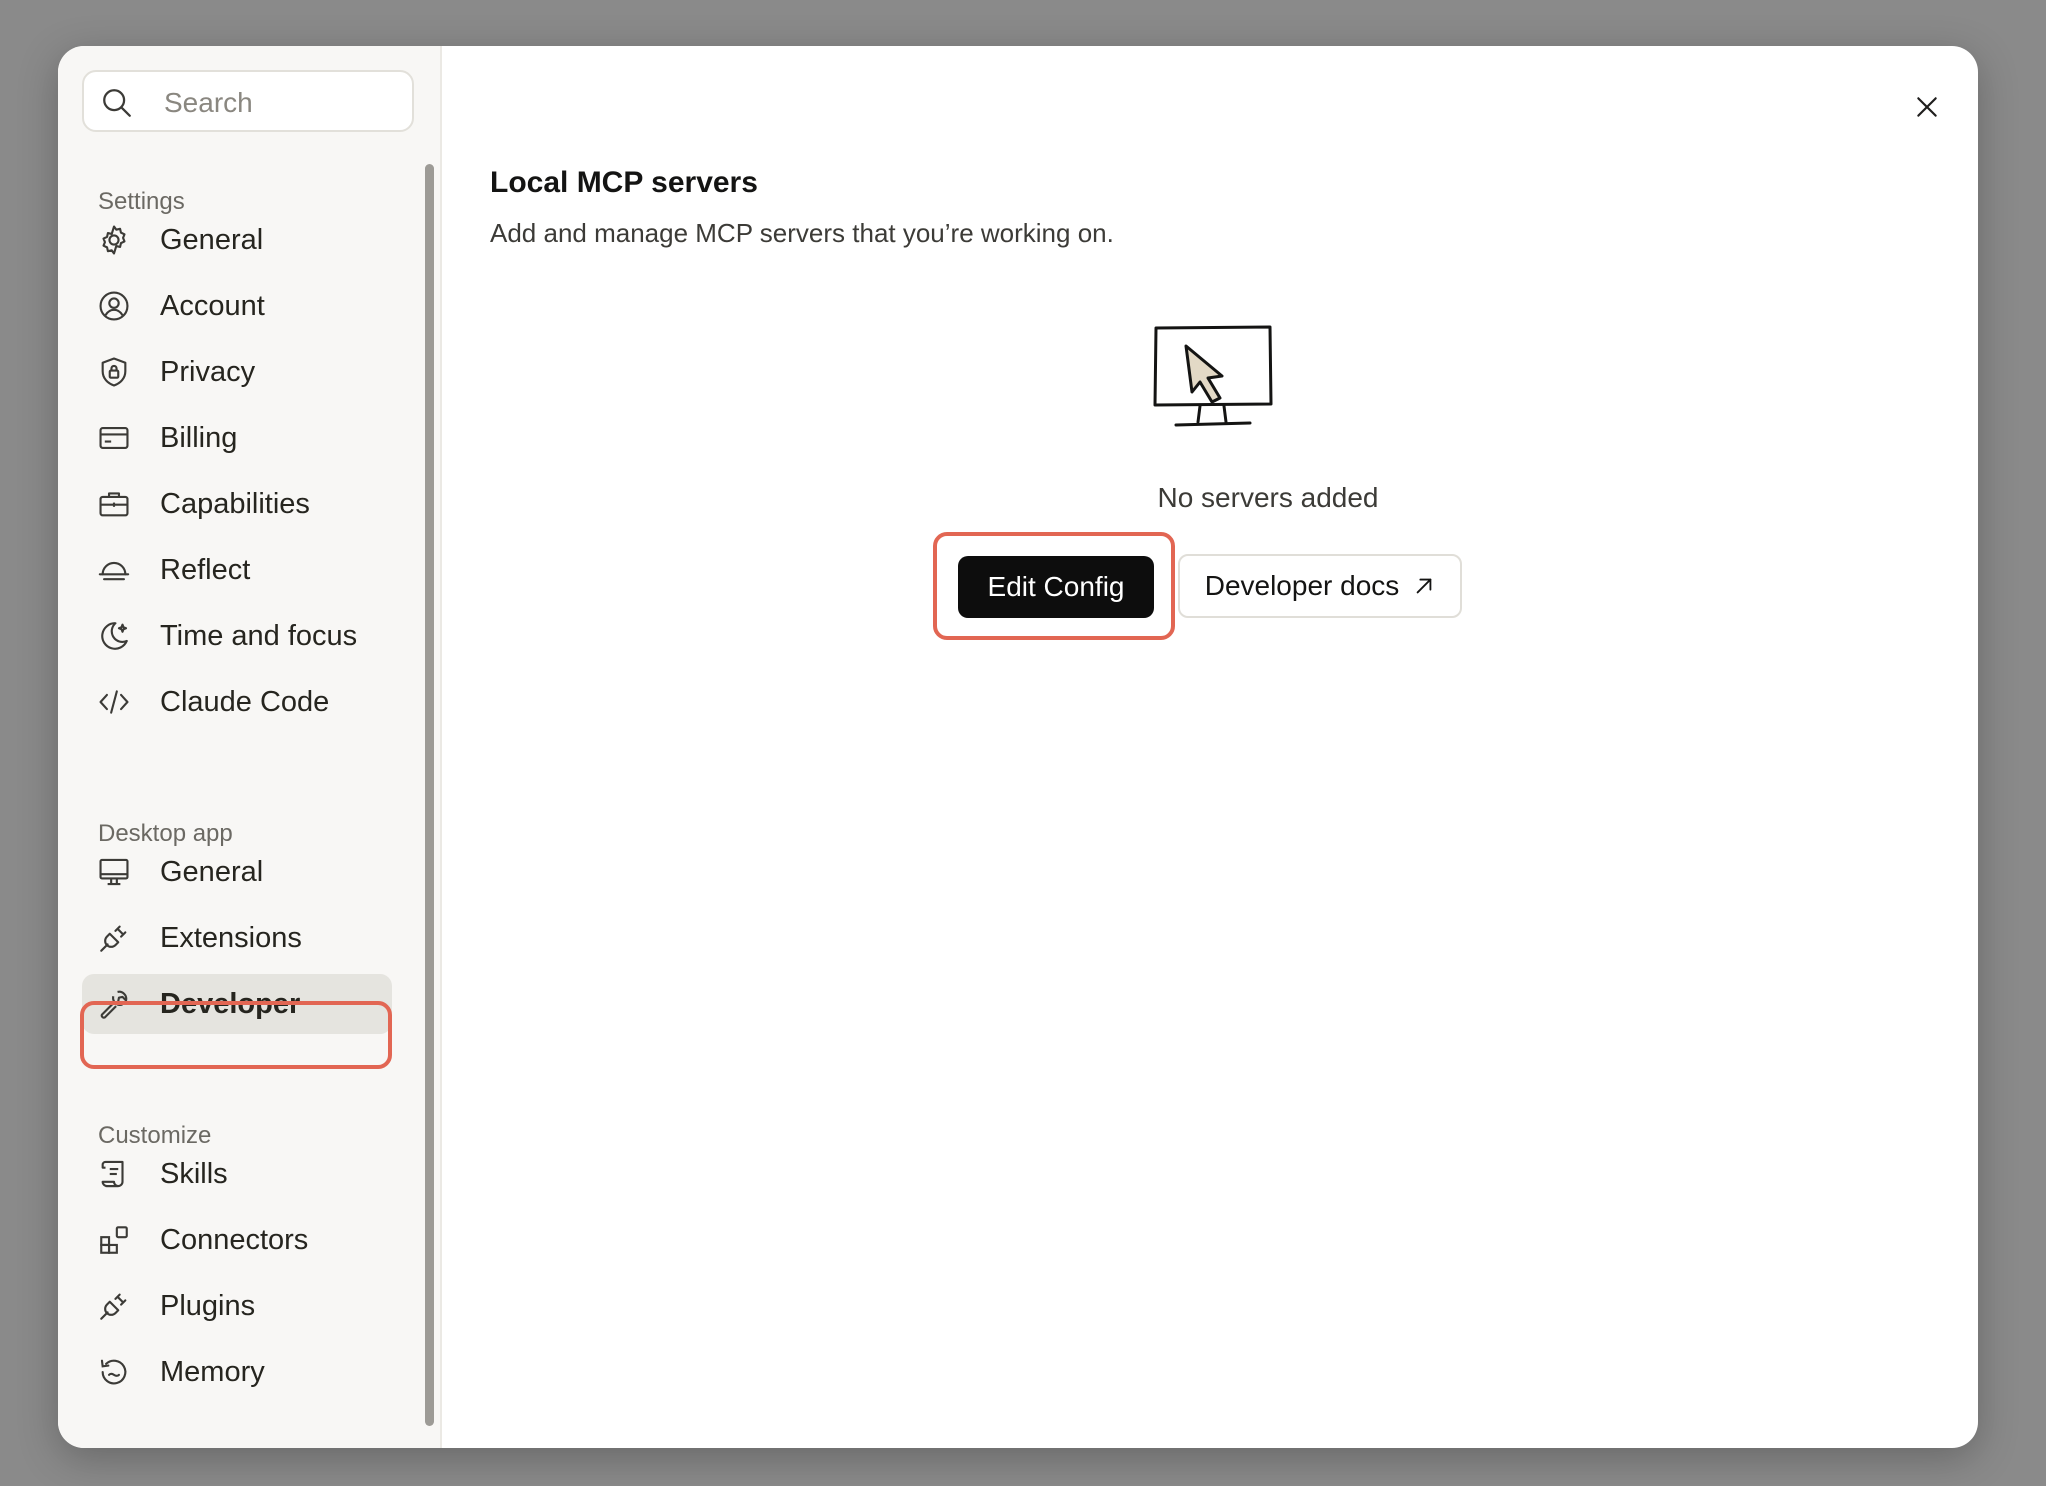  I want to click on sidebar-scrollbar, so click(429, 795).